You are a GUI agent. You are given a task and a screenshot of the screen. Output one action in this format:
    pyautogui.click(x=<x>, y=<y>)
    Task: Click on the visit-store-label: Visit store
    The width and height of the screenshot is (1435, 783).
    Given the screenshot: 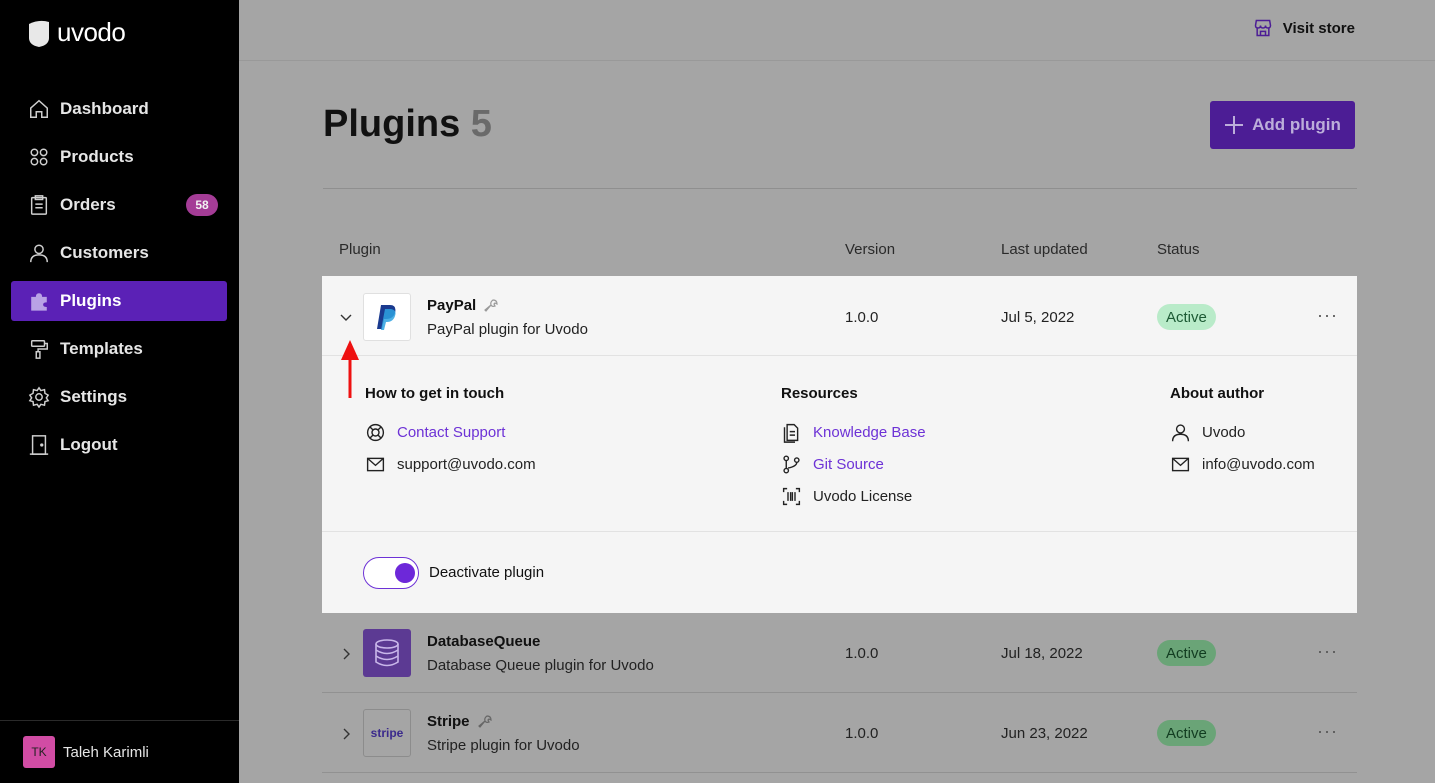 What is the action you would take?
    pyautogui.click(x=1318, y=28)
    